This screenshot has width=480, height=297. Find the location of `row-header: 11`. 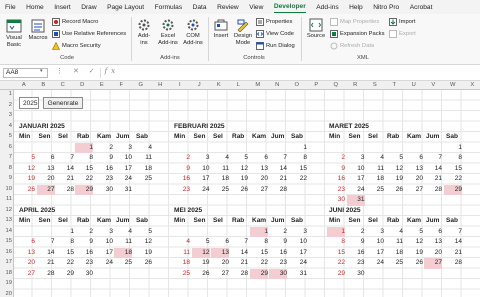

row-header: 11 is located at coordinates (6, 199).